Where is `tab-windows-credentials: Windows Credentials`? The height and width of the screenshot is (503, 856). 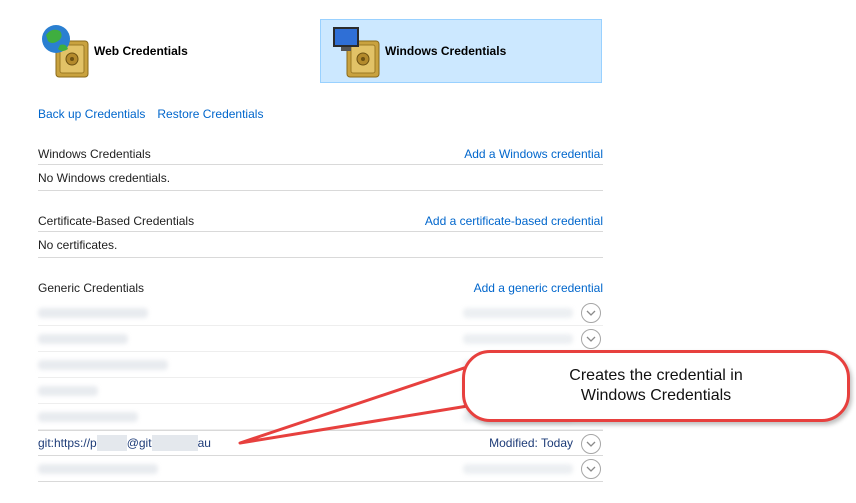
tab-windows-credentials: Windows Credentials is located at coordinates (461, 51).